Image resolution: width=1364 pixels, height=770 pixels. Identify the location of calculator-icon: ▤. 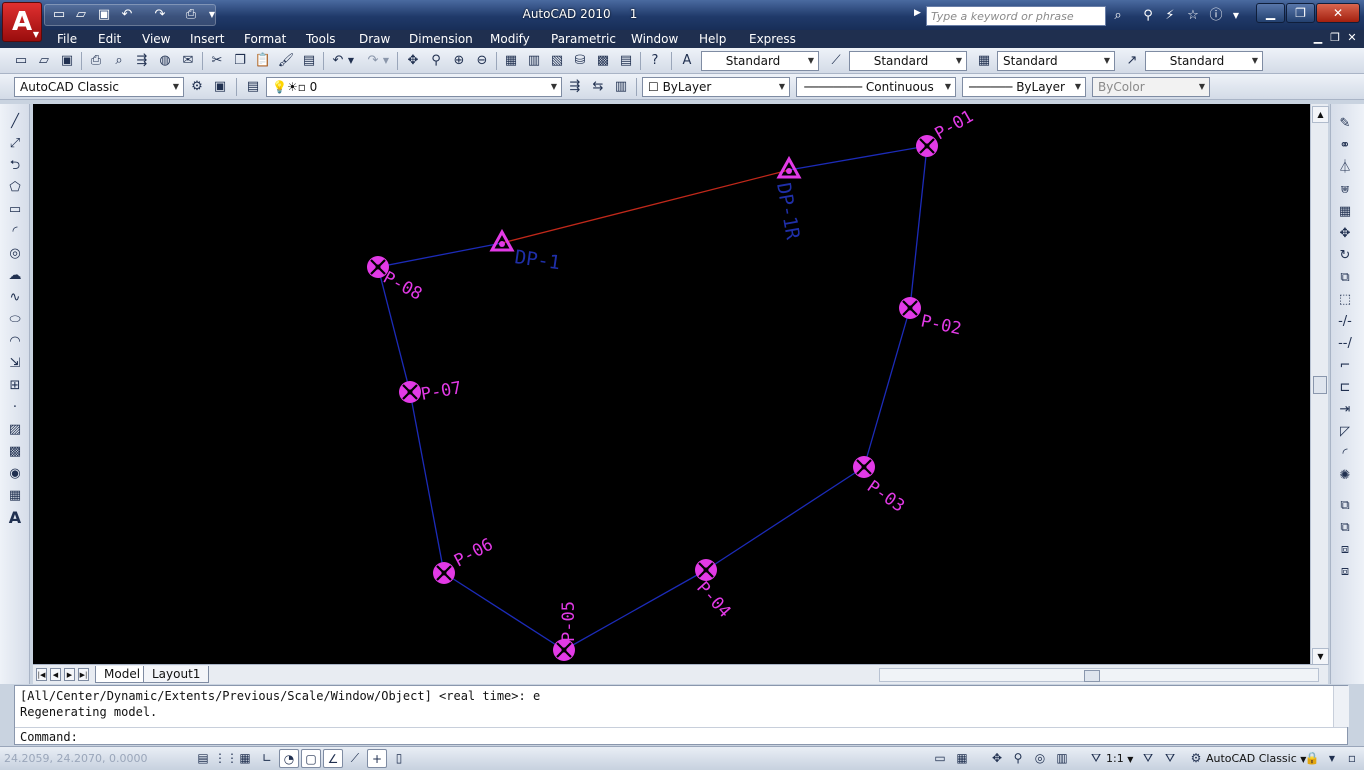
(626, 61).